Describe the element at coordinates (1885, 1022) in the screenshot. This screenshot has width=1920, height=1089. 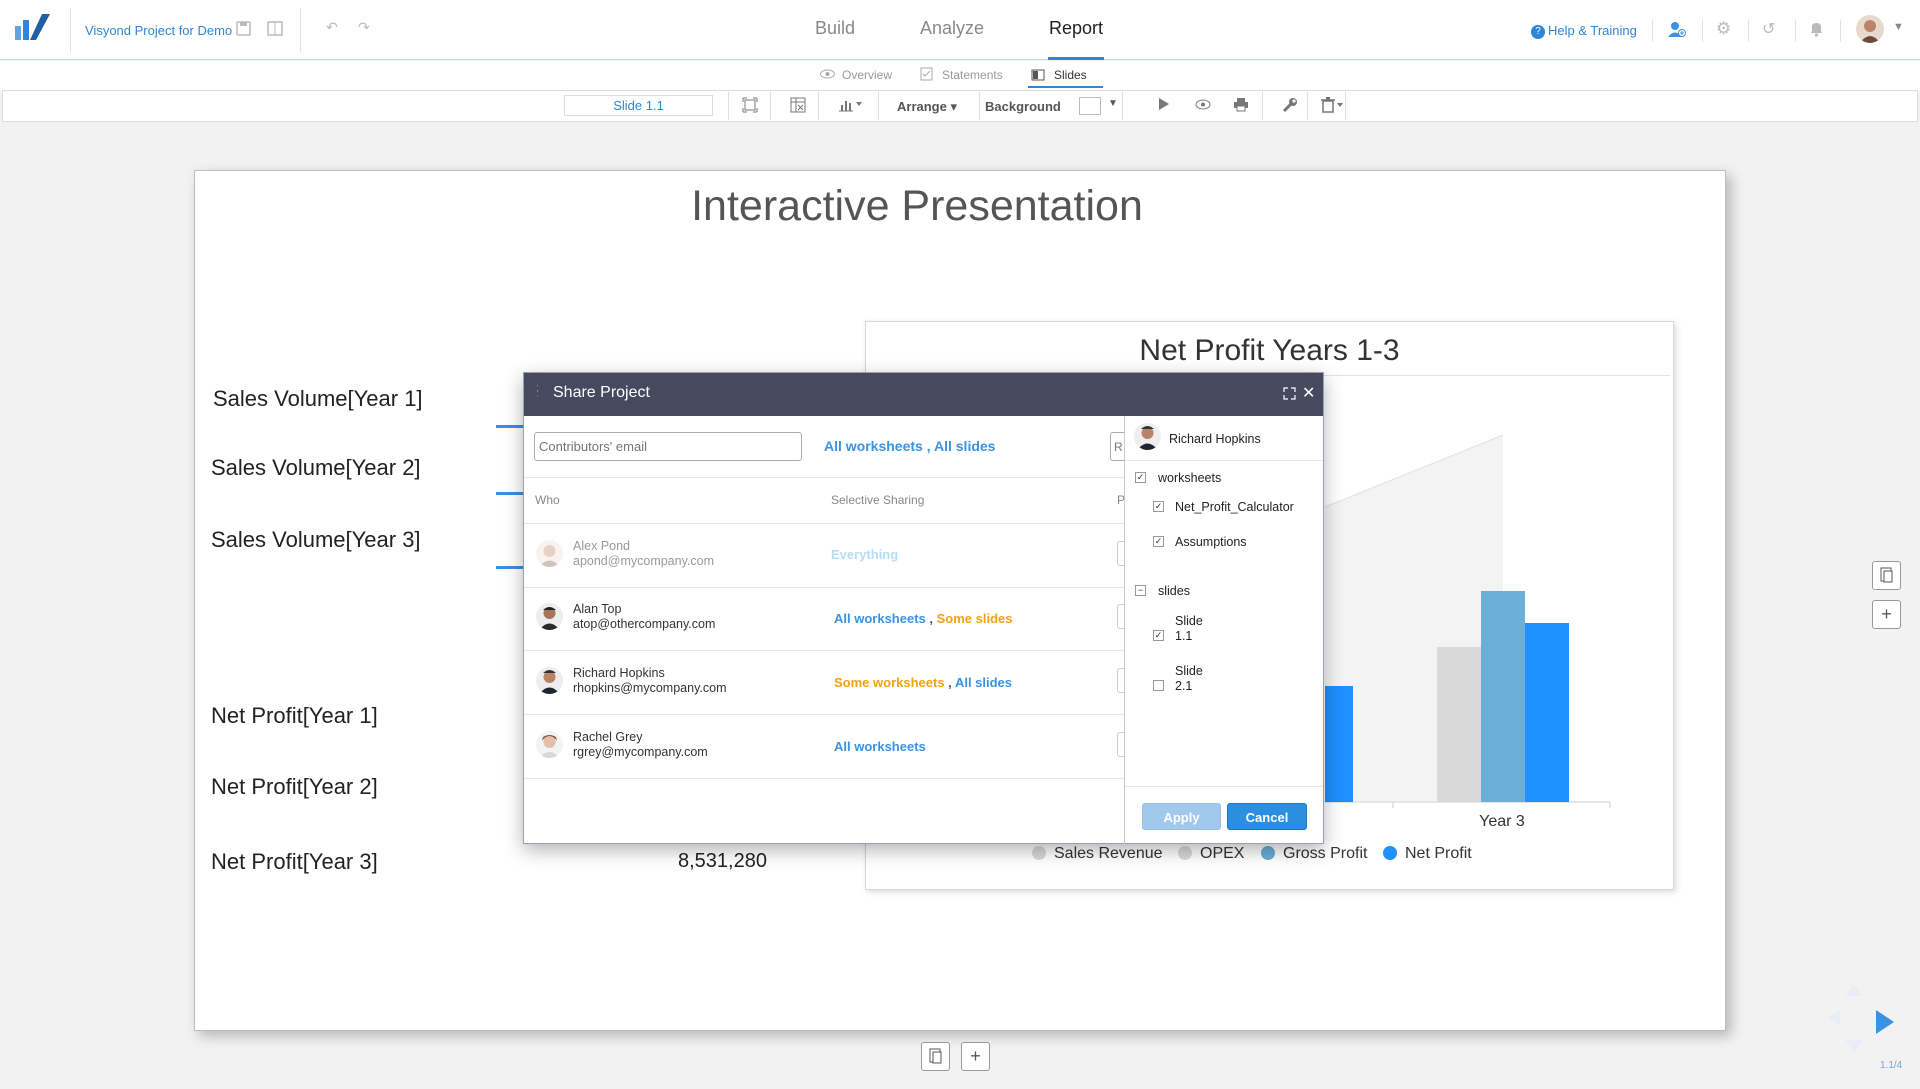
I see `nav-right-arrow-icon` at that location.